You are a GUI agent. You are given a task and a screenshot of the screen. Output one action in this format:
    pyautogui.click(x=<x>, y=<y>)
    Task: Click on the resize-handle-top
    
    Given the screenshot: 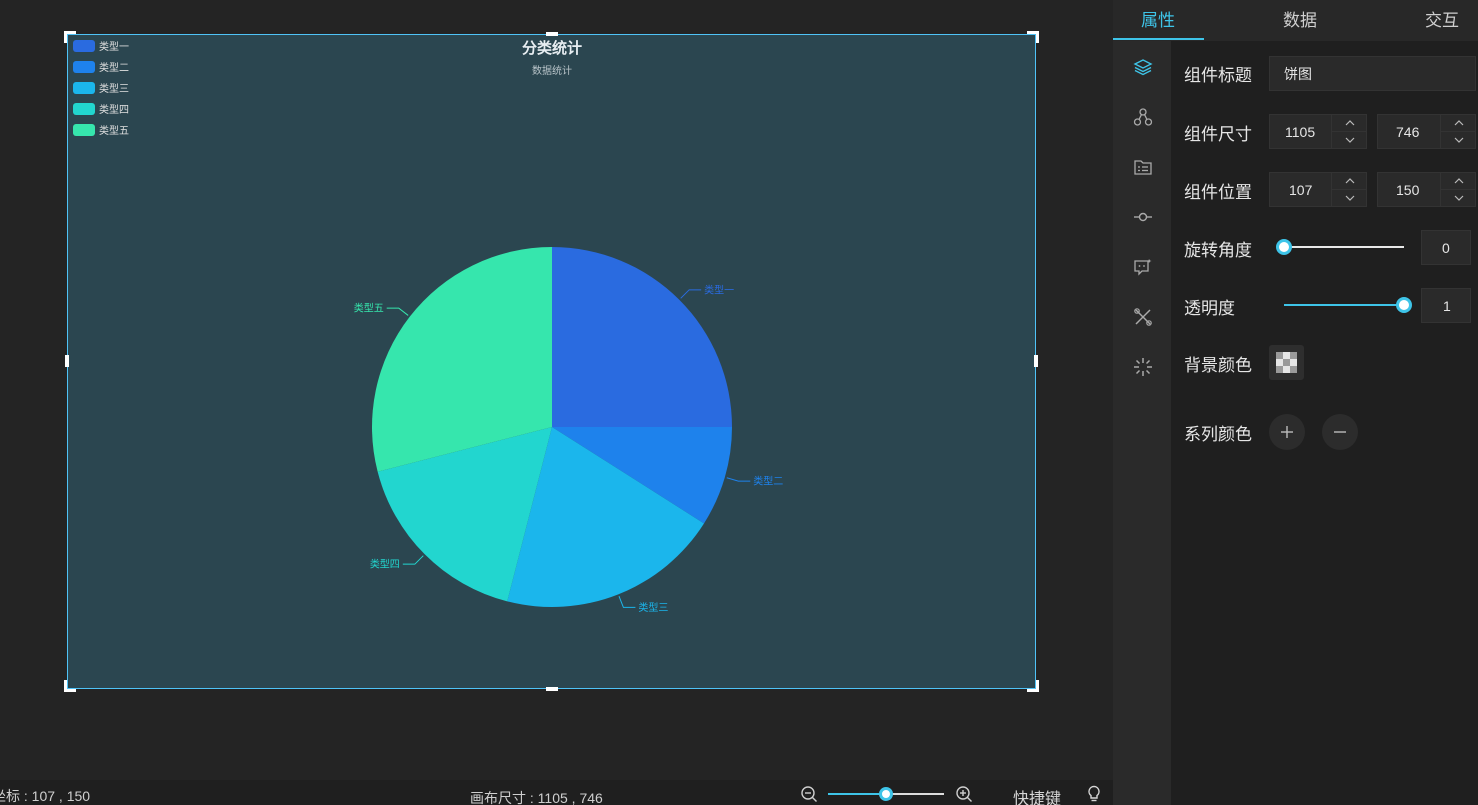 What is the action you would take?
    pyautogui.click(x=552, y=34)
    